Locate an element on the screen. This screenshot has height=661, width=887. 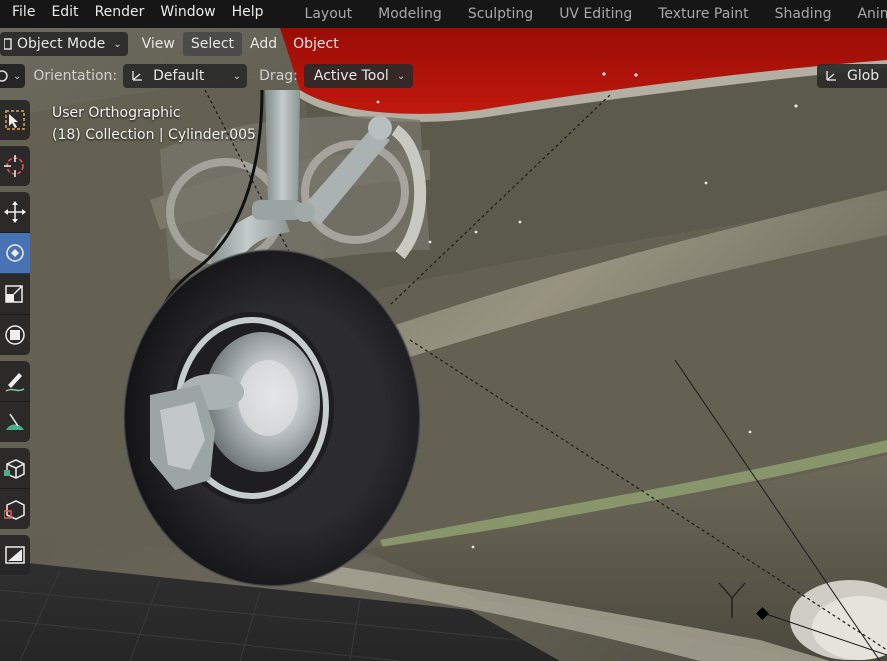
tool-group-image is located at coordinates (15, 555).